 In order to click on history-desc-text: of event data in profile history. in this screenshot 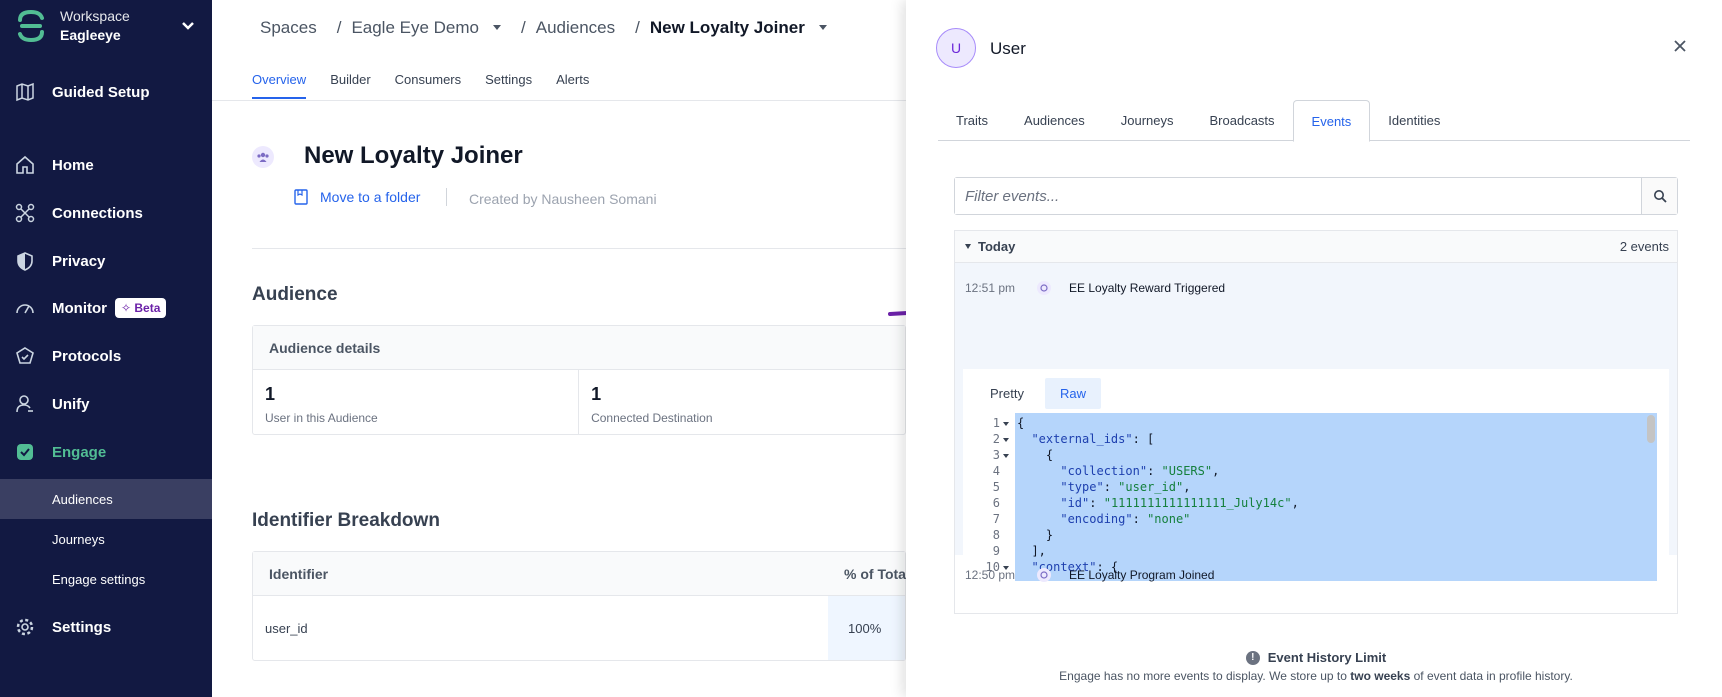, I will do `click(1491, 676)`.